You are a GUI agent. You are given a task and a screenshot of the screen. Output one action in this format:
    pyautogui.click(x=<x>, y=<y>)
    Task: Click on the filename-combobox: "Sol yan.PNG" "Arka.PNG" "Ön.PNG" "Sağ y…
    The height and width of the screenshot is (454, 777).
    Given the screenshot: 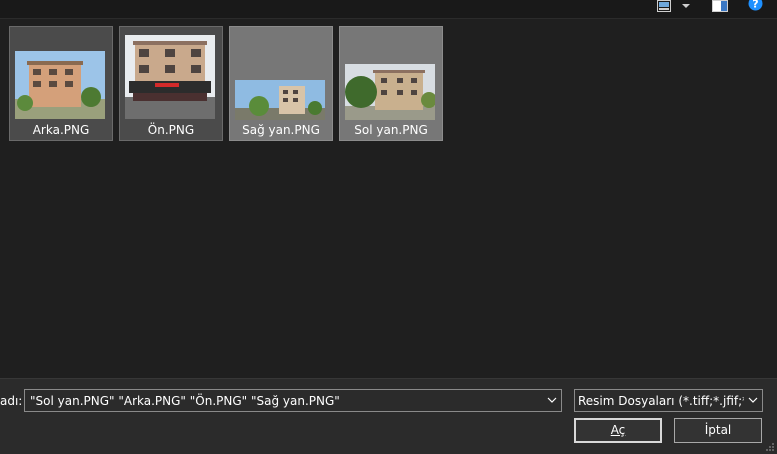 What is the action you would take?
    pyautogui.click(x=293, y=400)
    